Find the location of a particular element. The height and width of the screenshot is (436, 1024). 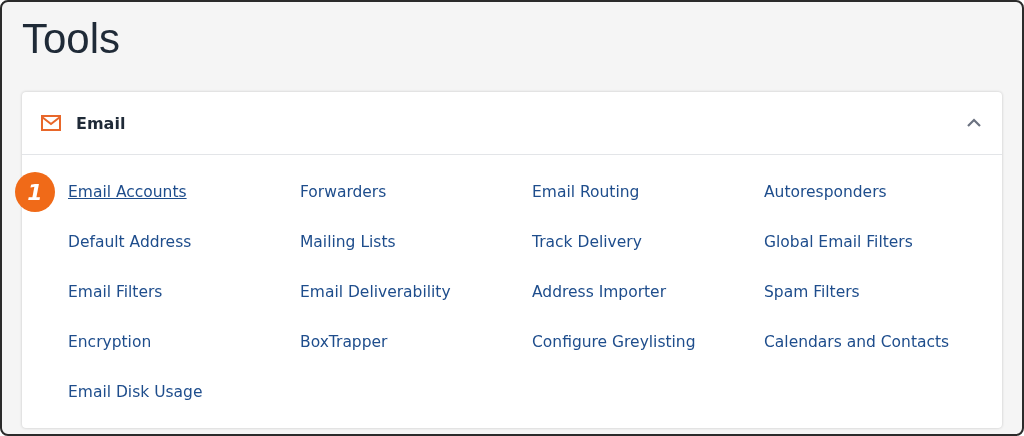

collapse-chevron-icon is located at coordinates (974, 123).